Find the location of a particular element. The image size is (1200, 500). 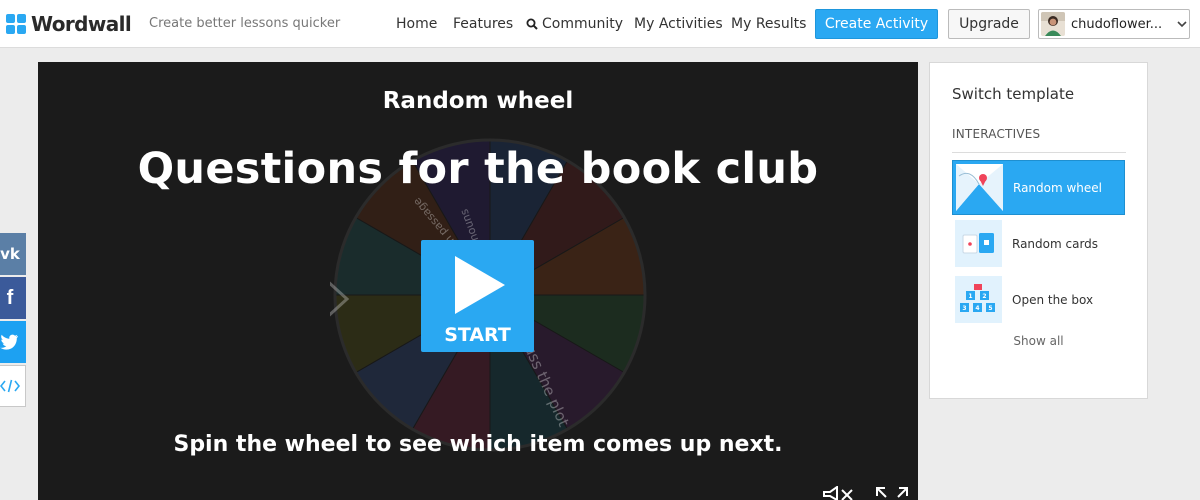

embed-code-icon is located at coordinates (10, 386).